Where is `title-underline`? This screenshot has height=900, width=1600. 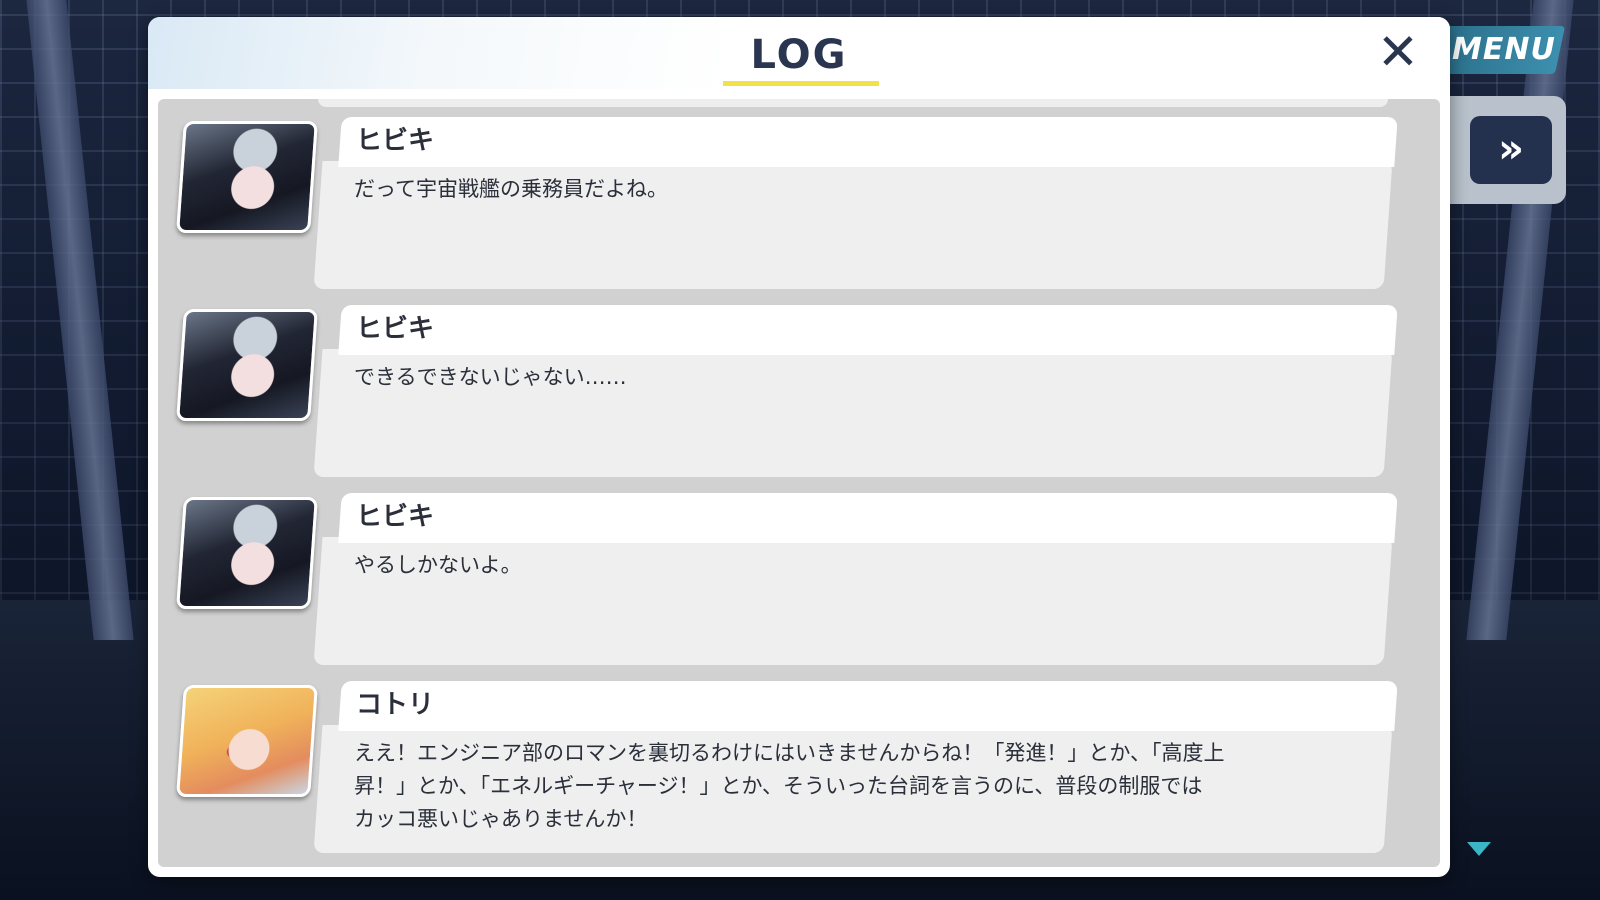
title-underline is located at coordinates (801, 83).